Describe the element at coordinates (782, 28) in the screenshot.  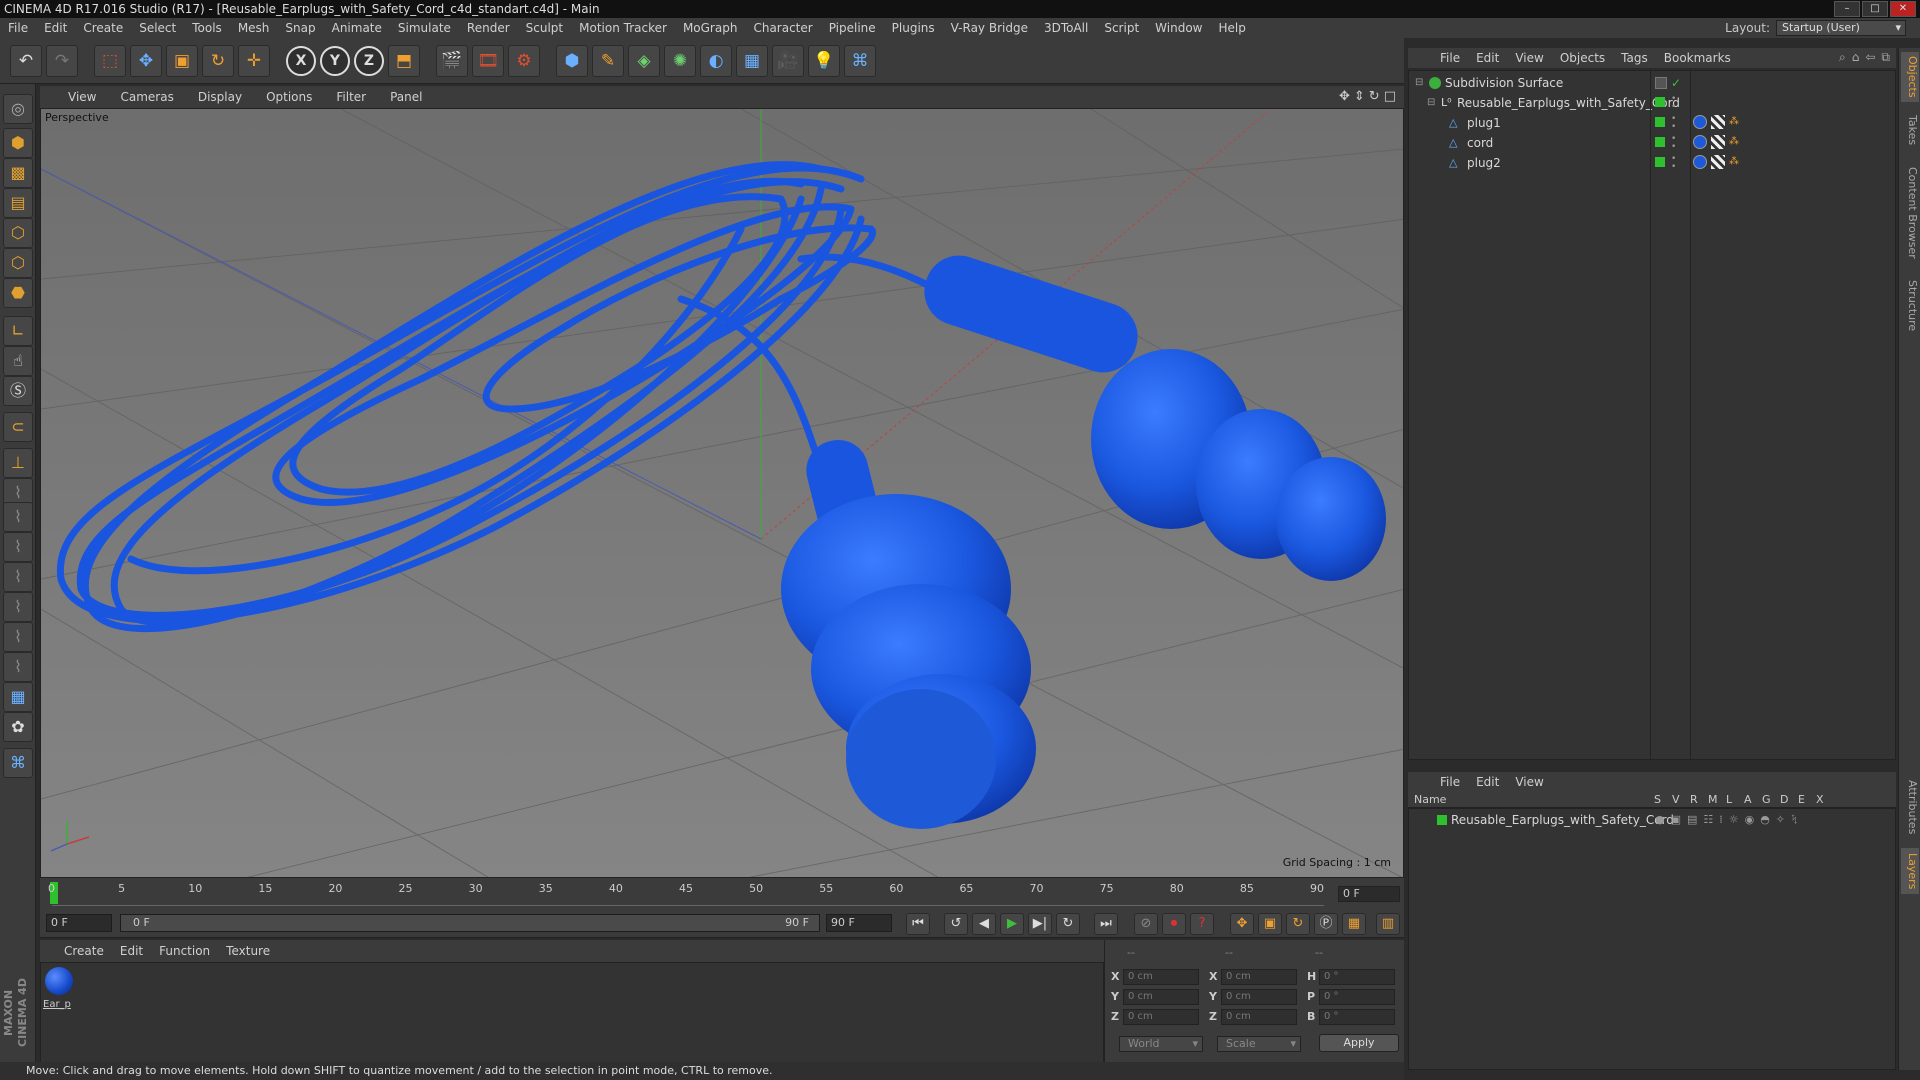
I see `menu-character: Character` at that location.